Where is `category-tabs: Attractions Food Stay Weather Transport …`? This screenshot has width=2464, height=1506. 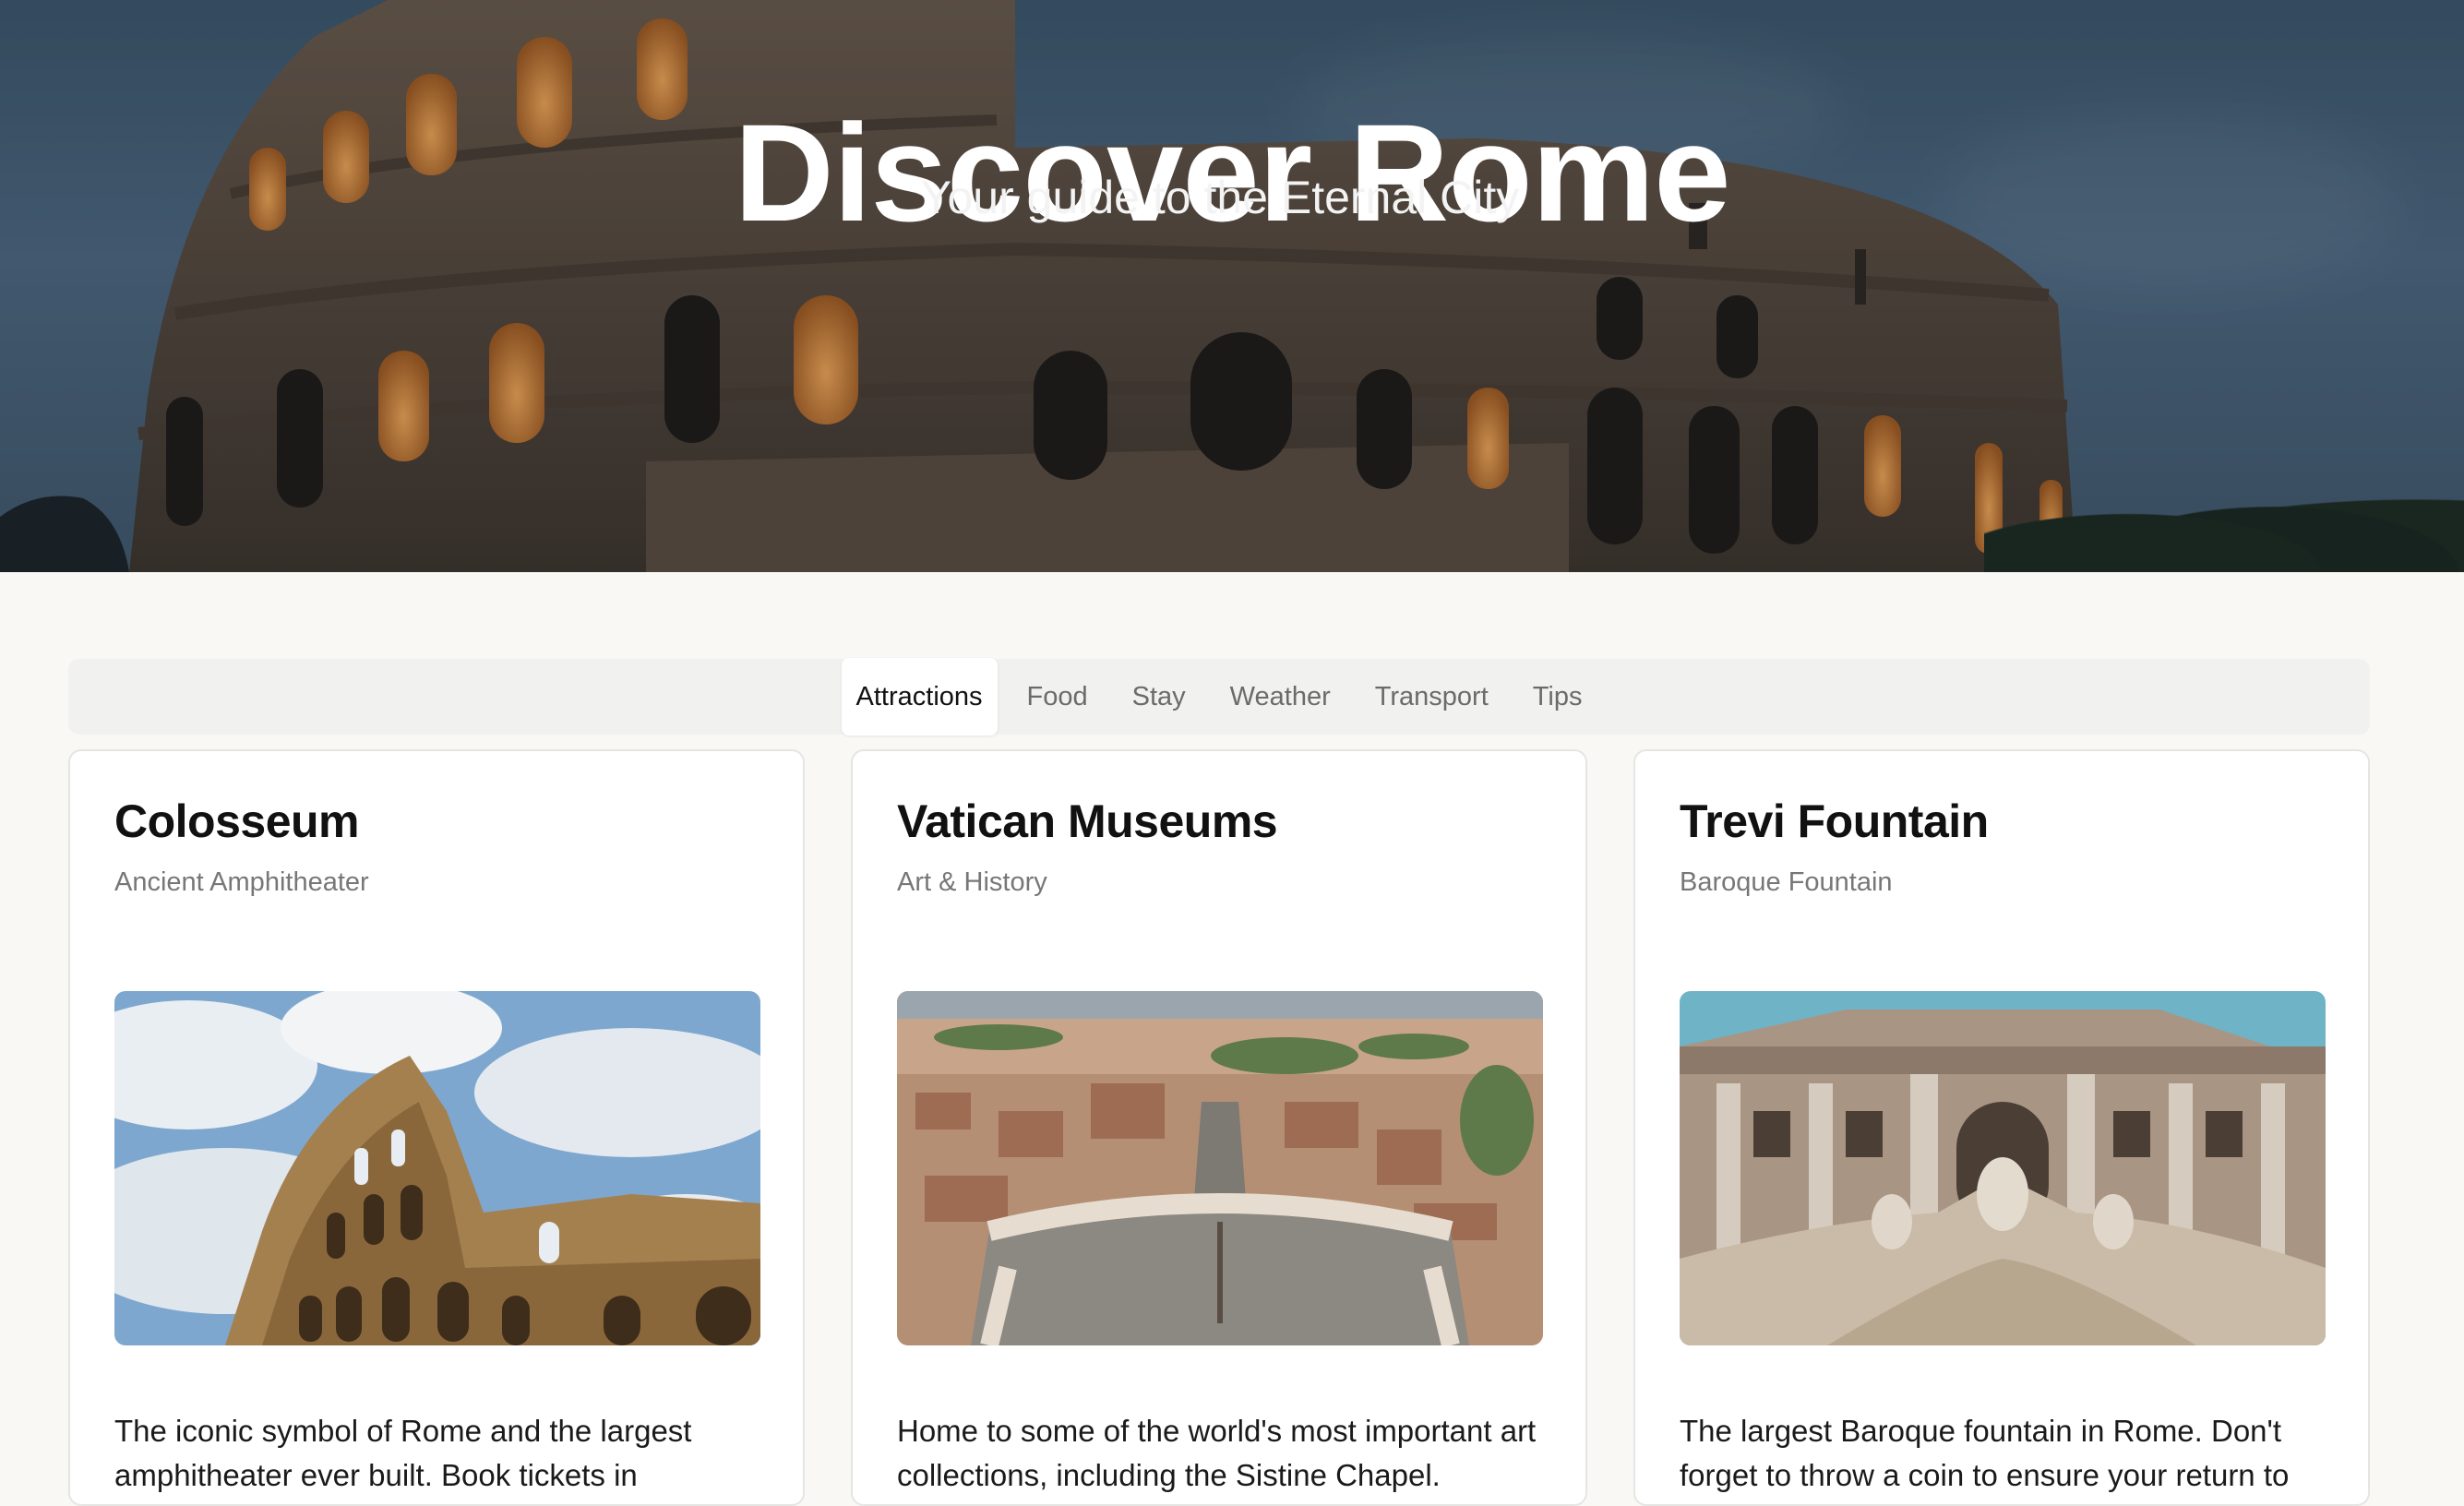 category-tabs: Attractions Food Stay Weather Transport … is located at coordinates (1219, 696).